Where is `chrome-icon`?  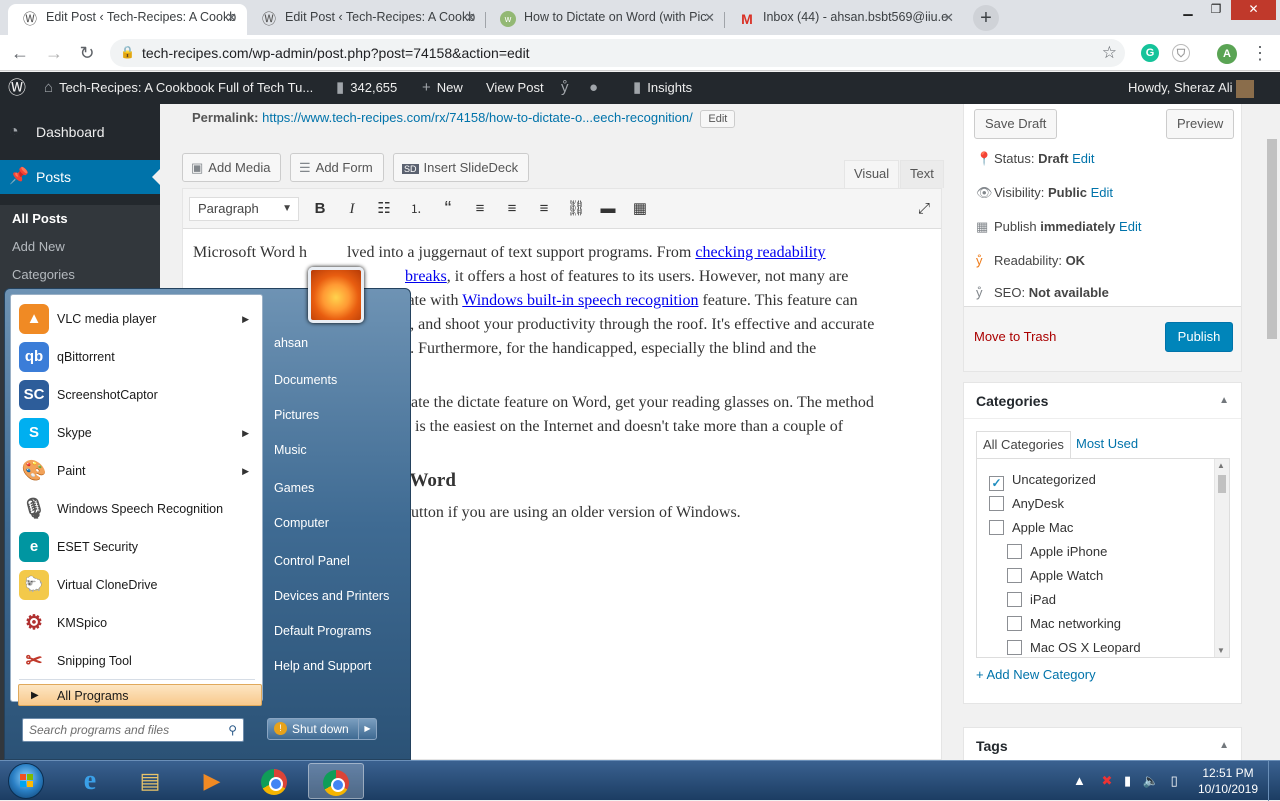
chrome-icon is located at coordinates (274, 781).